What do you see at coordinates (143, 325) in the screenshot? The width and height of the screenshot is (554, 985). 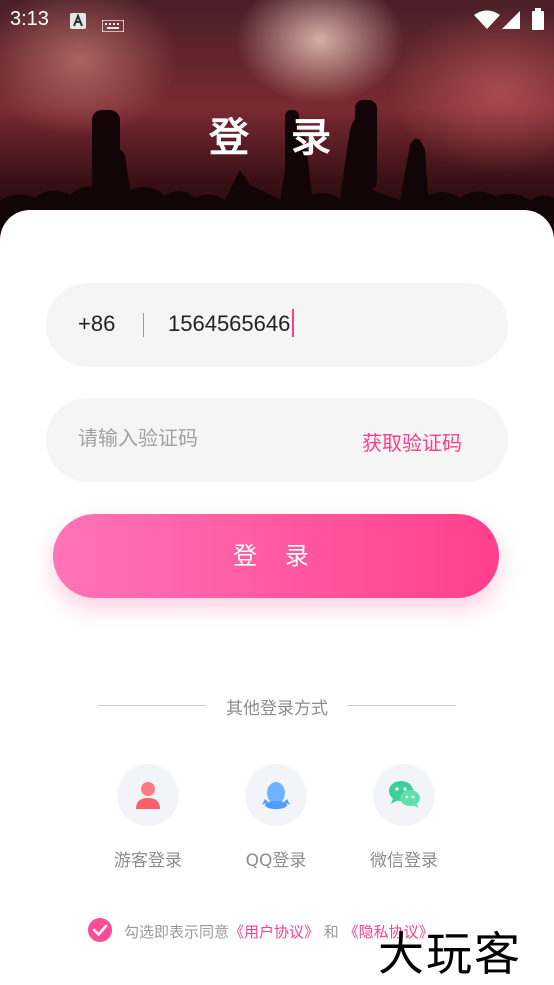 I see `field-divider` at bounding box center [143, 325].